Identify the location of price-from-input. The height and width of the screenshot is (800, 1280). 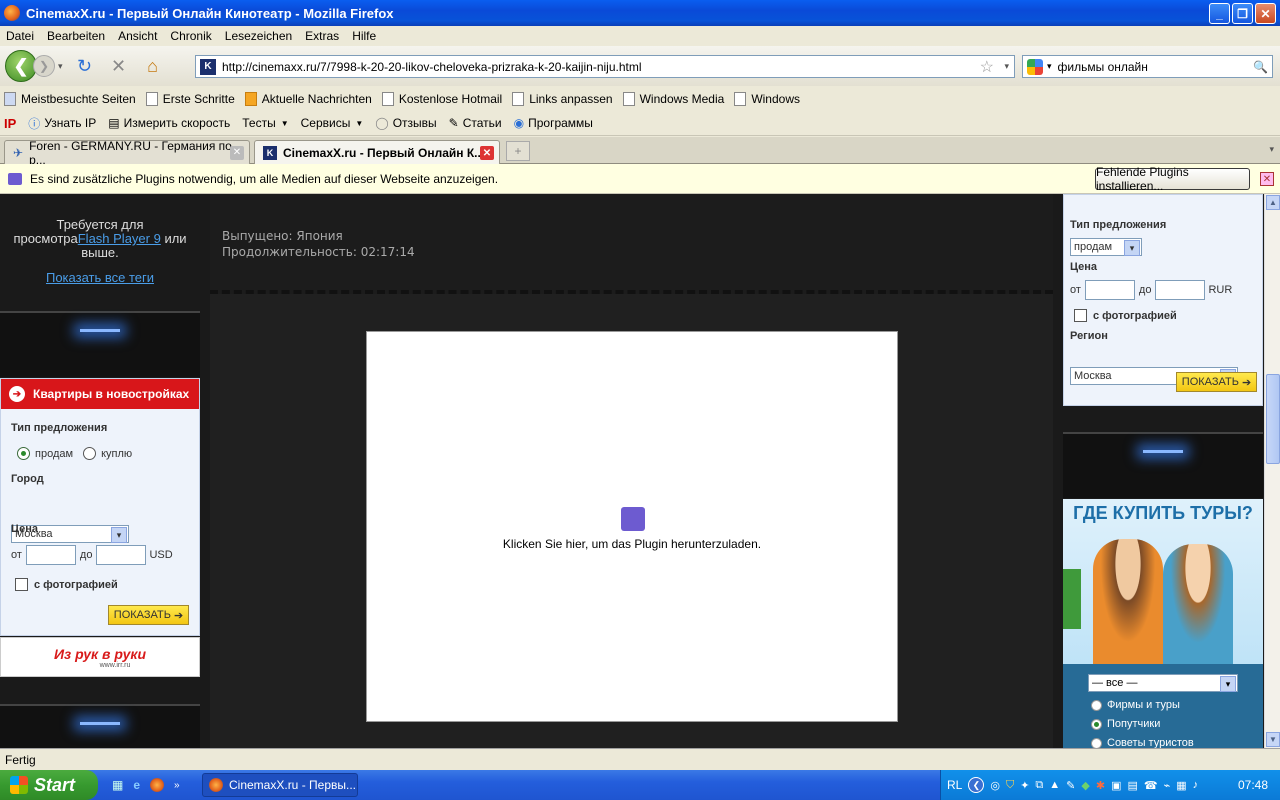
(50, 555).